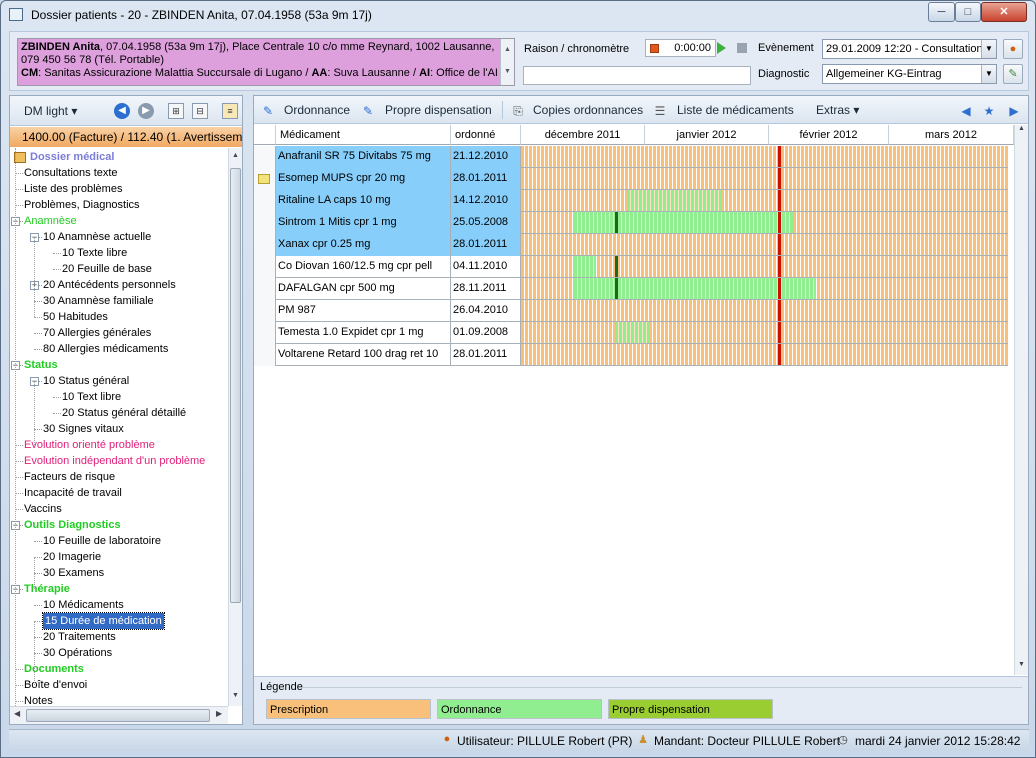 The height and width of the screenshot is (758, 1036). I want to click on tree-item: Vaccins, so click(43, 509).